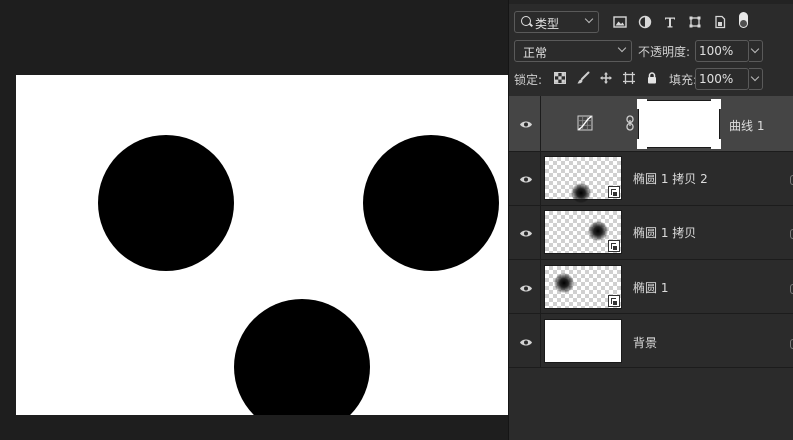 The height and width of the screenshot is (440, 793). I want to click on ellipse-shape-right, so click(431, 203).